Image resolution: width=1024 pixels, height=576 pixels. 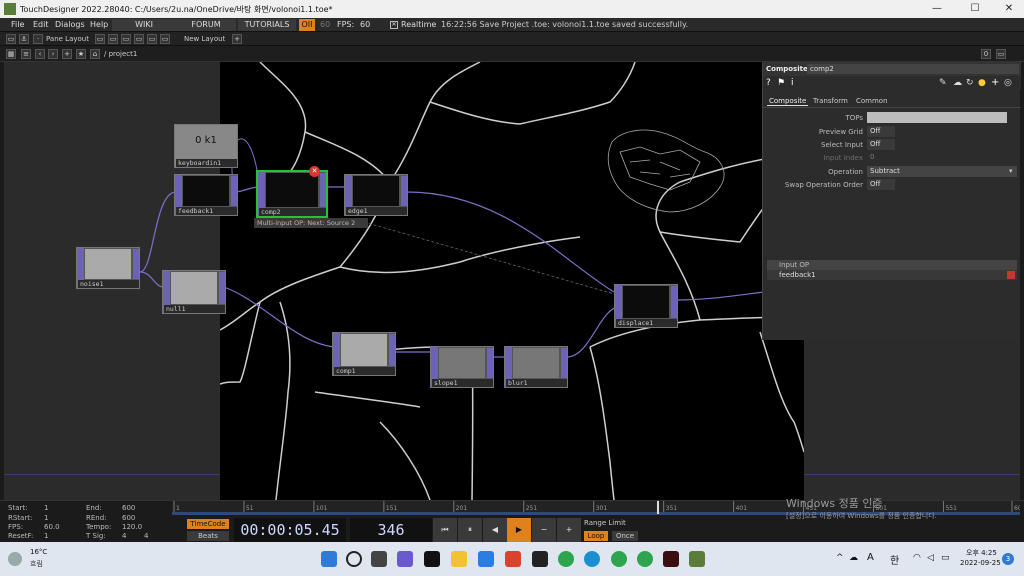 What do you see at coordinates (128, 508) in the screenshot?
I see `end-value: 600` at bounding box center [128, 508].